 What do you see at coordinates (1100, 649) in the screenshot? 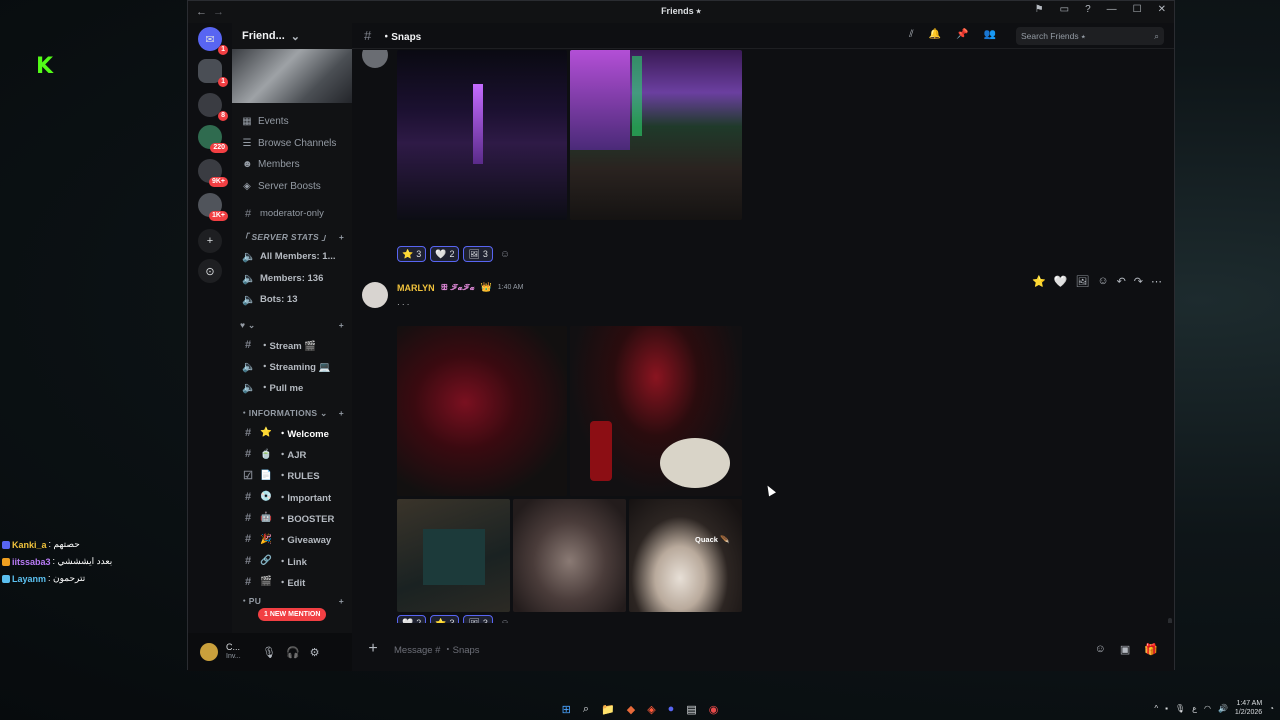
I see `emoji-icon: ☺` at bounding box center [1100, 649].